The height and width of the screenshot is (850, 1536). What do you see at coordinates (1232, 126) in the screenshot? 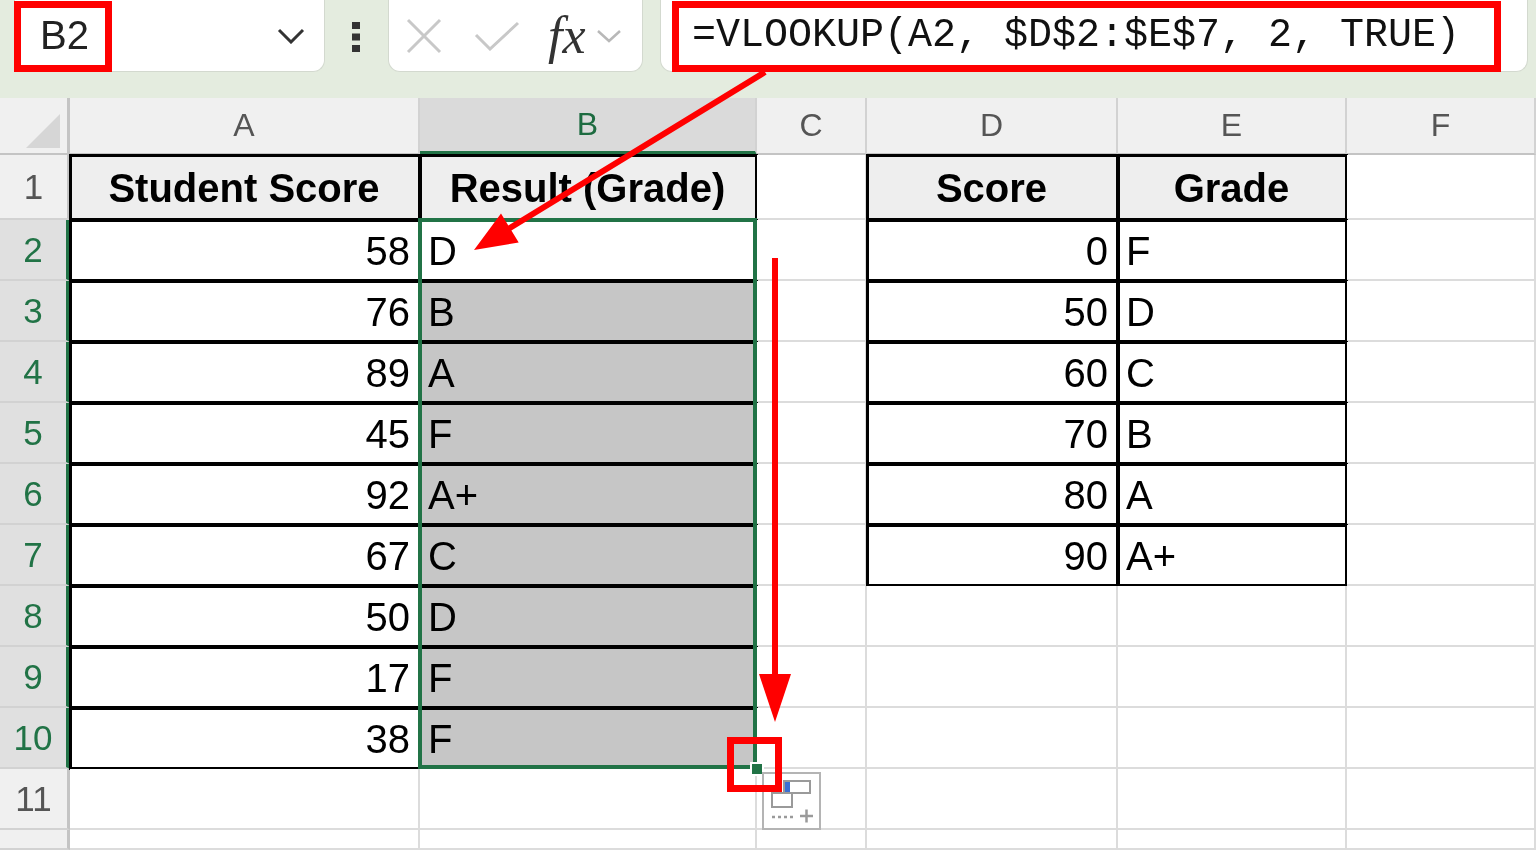
I see `column-header: E` at bounding box center [1232, 126].